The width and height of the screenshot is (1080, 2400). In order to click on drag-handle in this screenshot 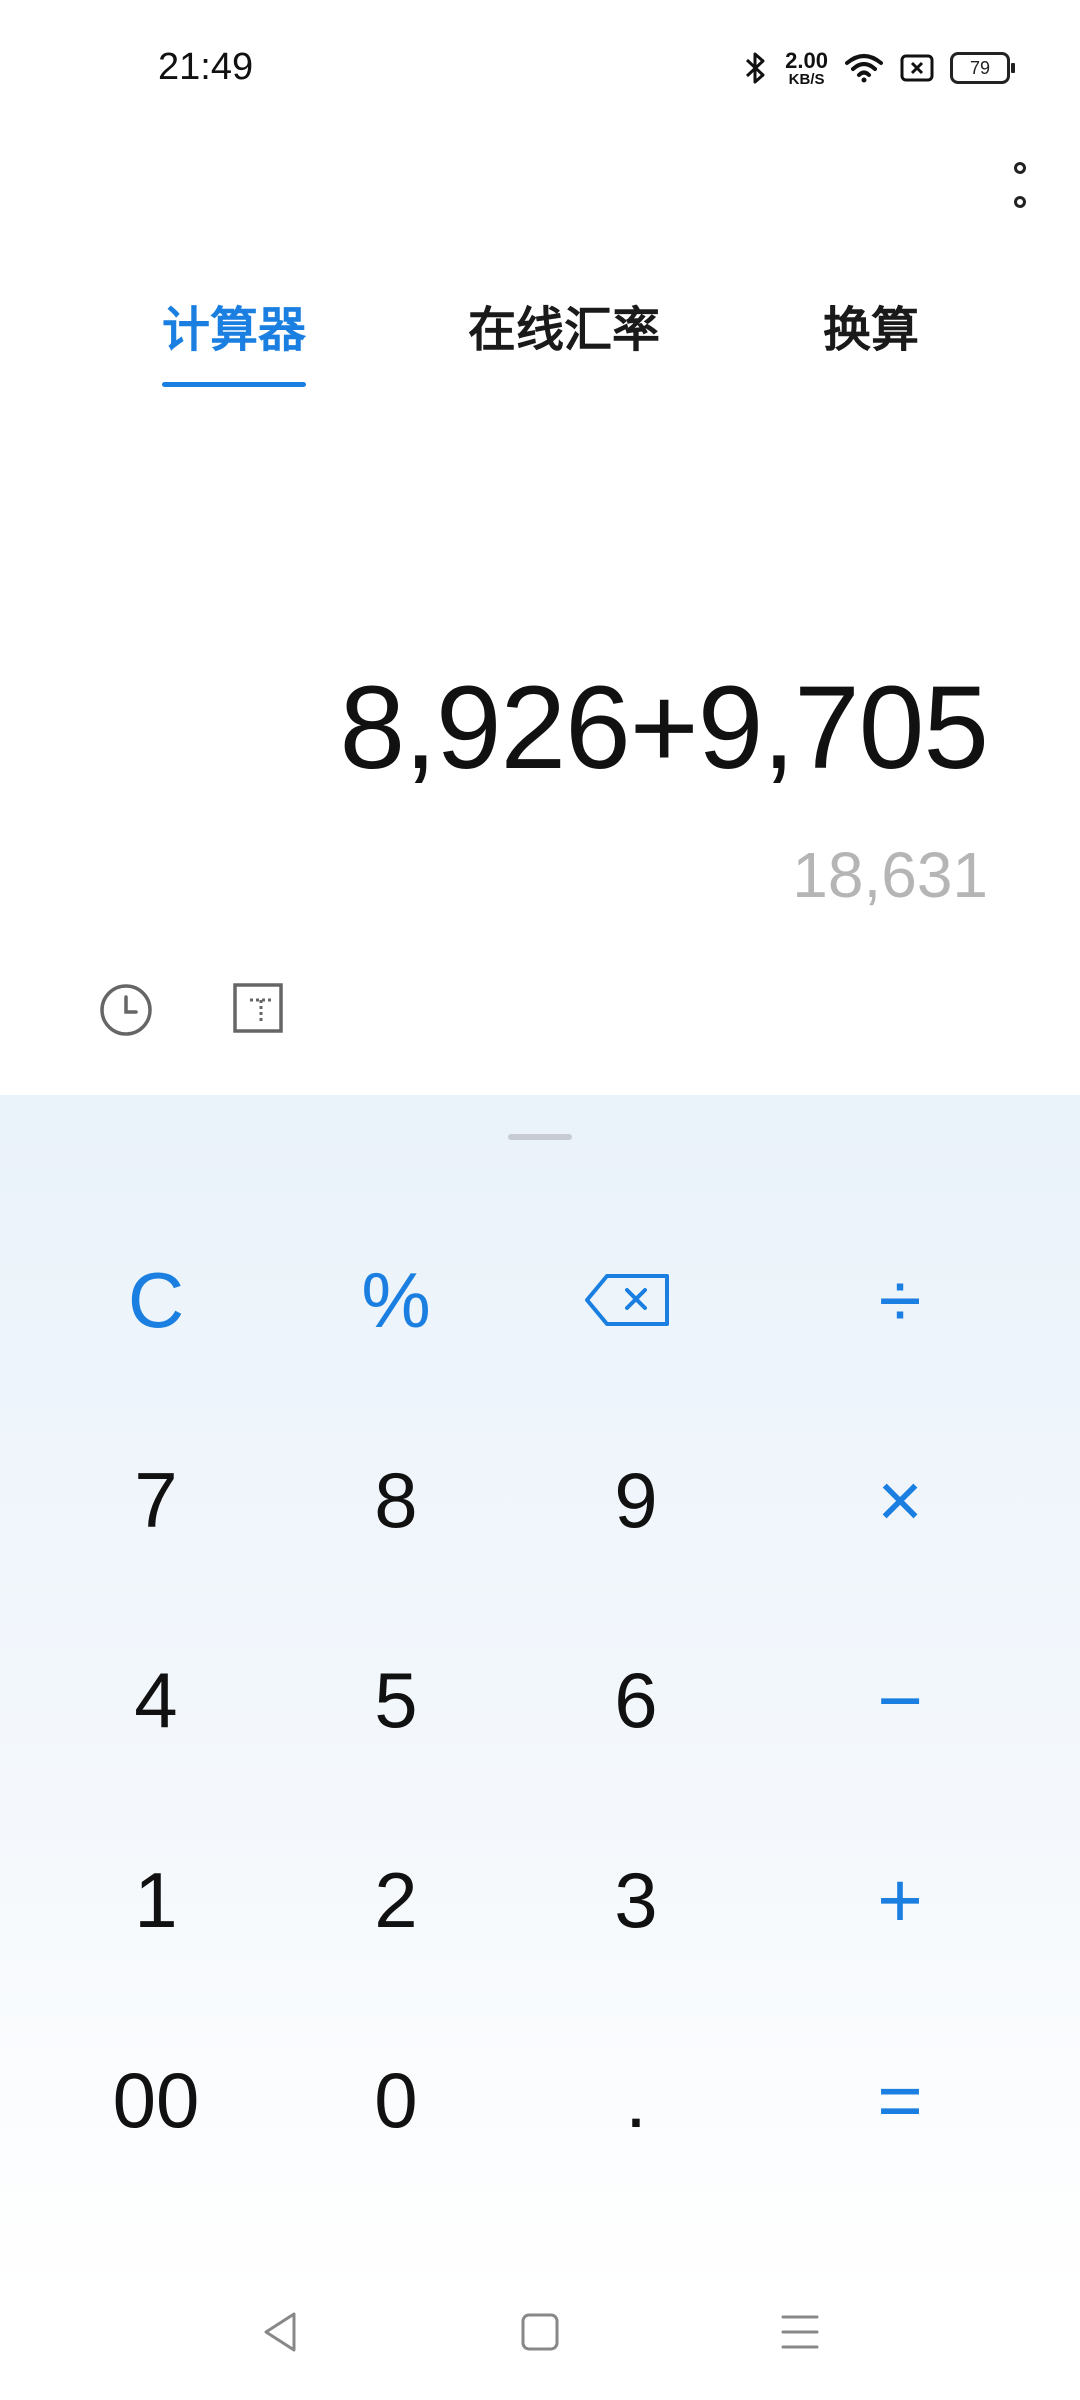, I will do `click(540, 1137)`.